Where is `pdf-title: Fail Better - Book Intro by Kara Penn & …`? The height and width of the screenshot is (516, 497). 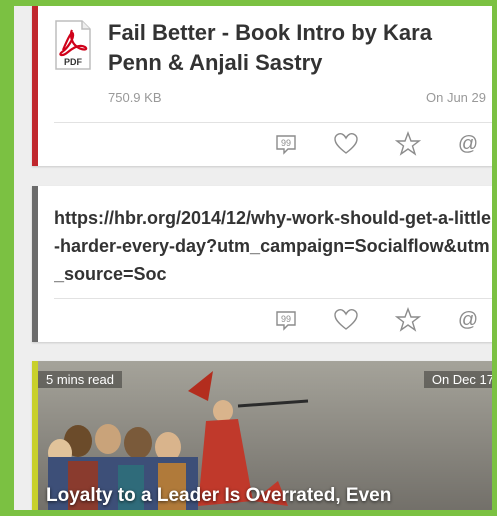 pdf-title: Fail Better - Book Intro by Kara Penn & … is located at coordinates (298, 48).